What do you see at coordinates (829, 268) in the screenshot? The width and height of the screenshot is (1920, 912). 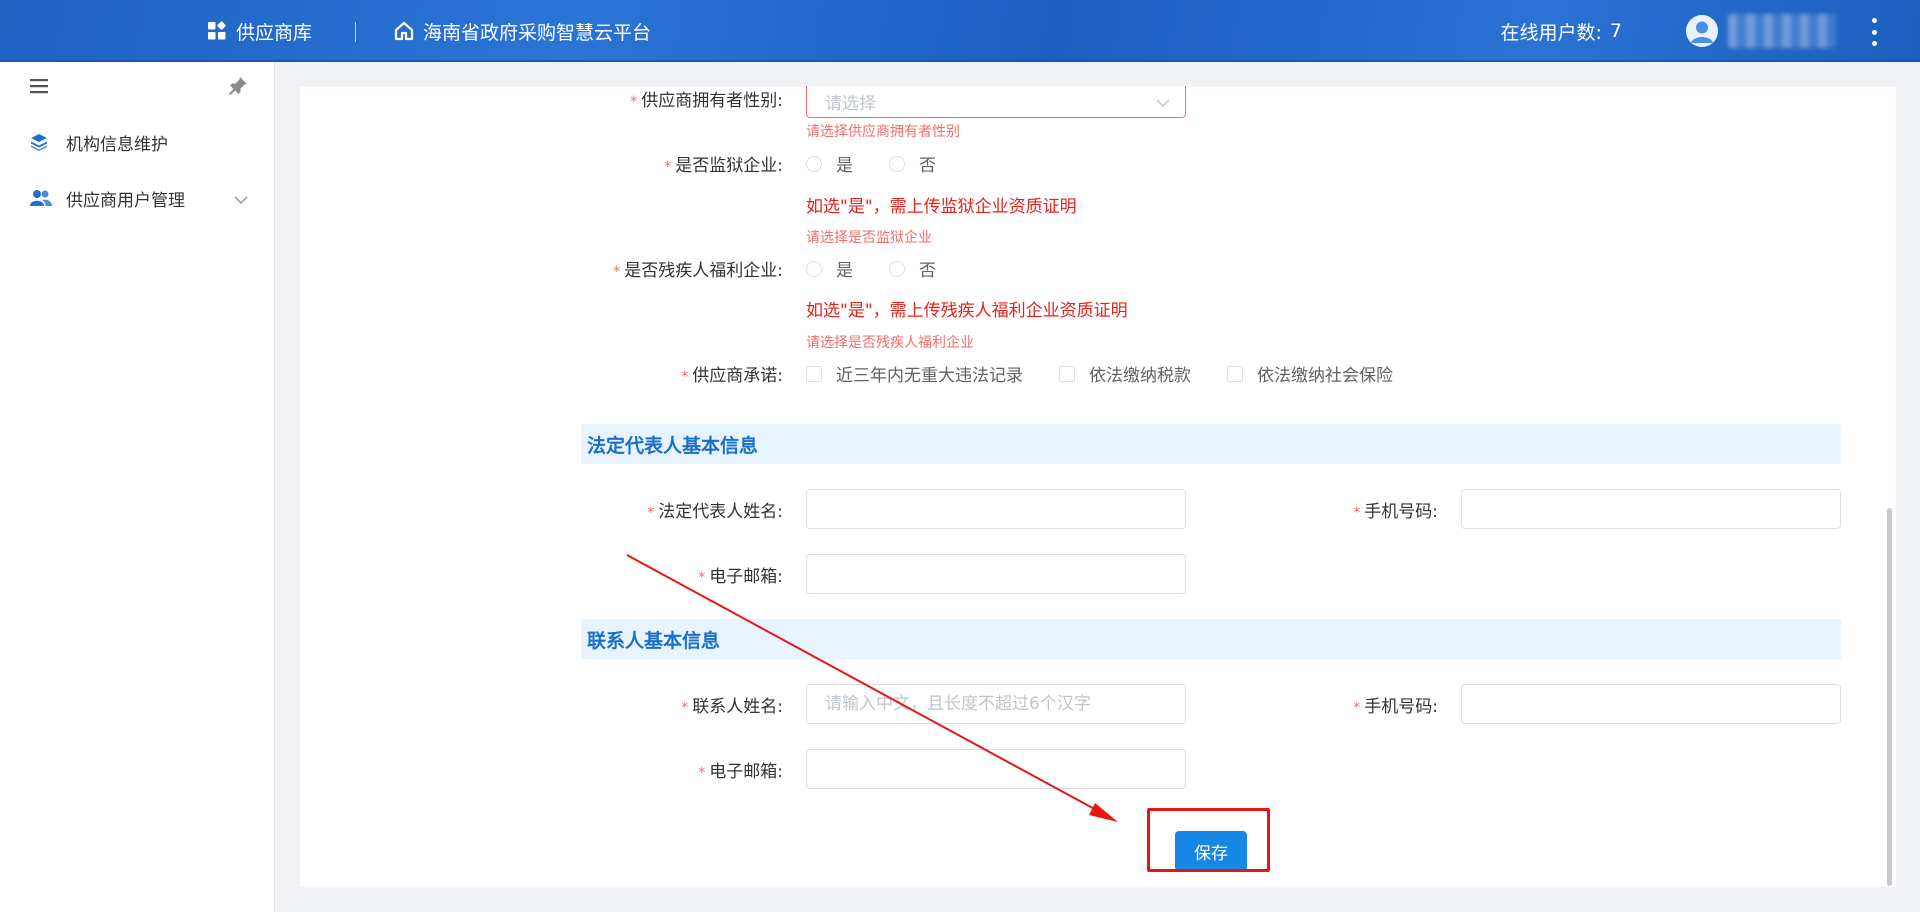 I see `welfare-yes-radio: 是` at bounding box center [829, 268].